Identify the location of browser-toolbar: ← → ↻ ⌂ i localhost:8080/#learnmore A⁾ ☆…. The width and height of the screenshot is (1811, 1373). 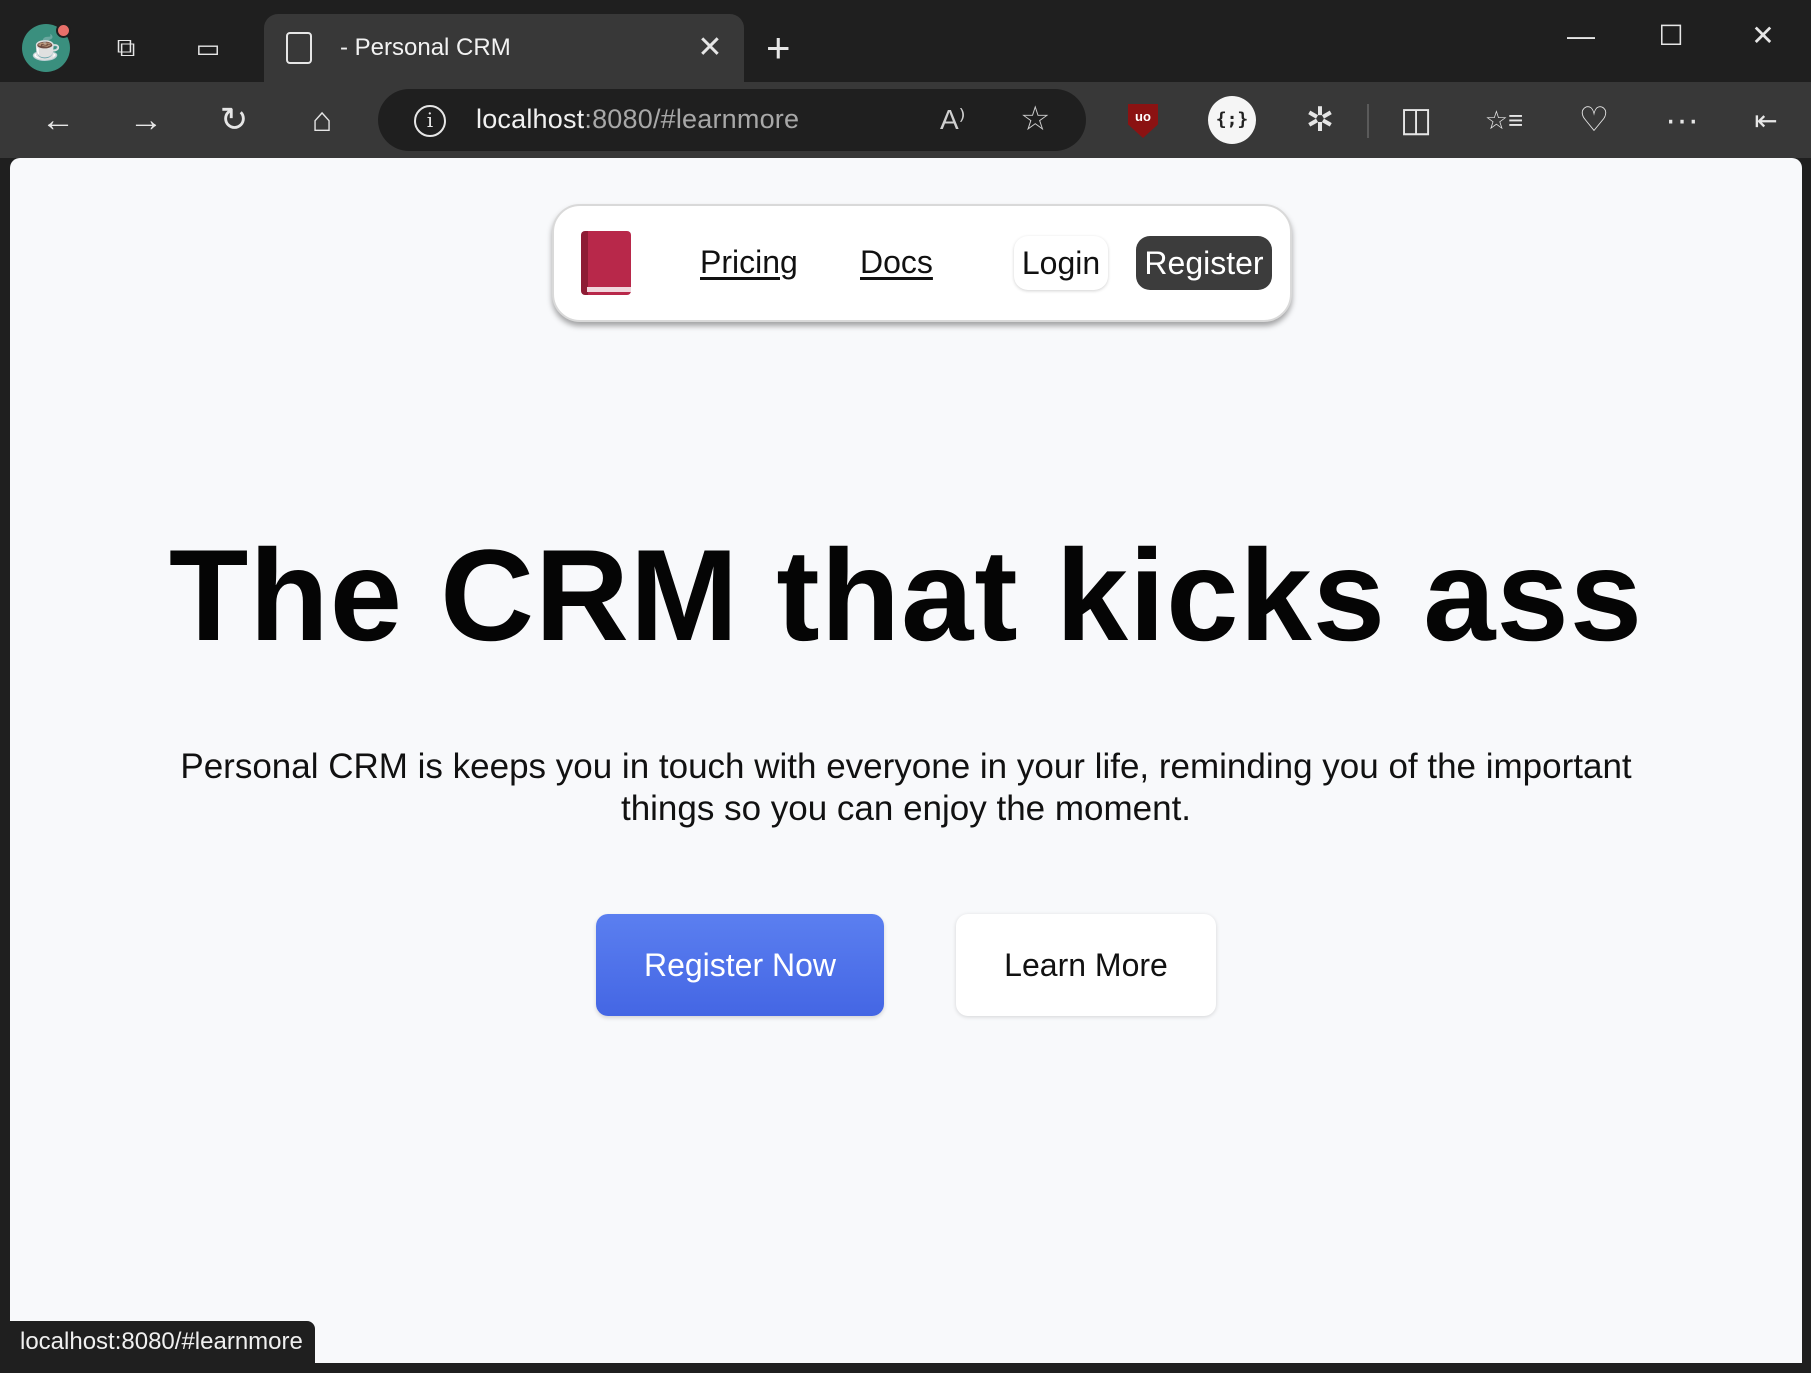
(905, 120).